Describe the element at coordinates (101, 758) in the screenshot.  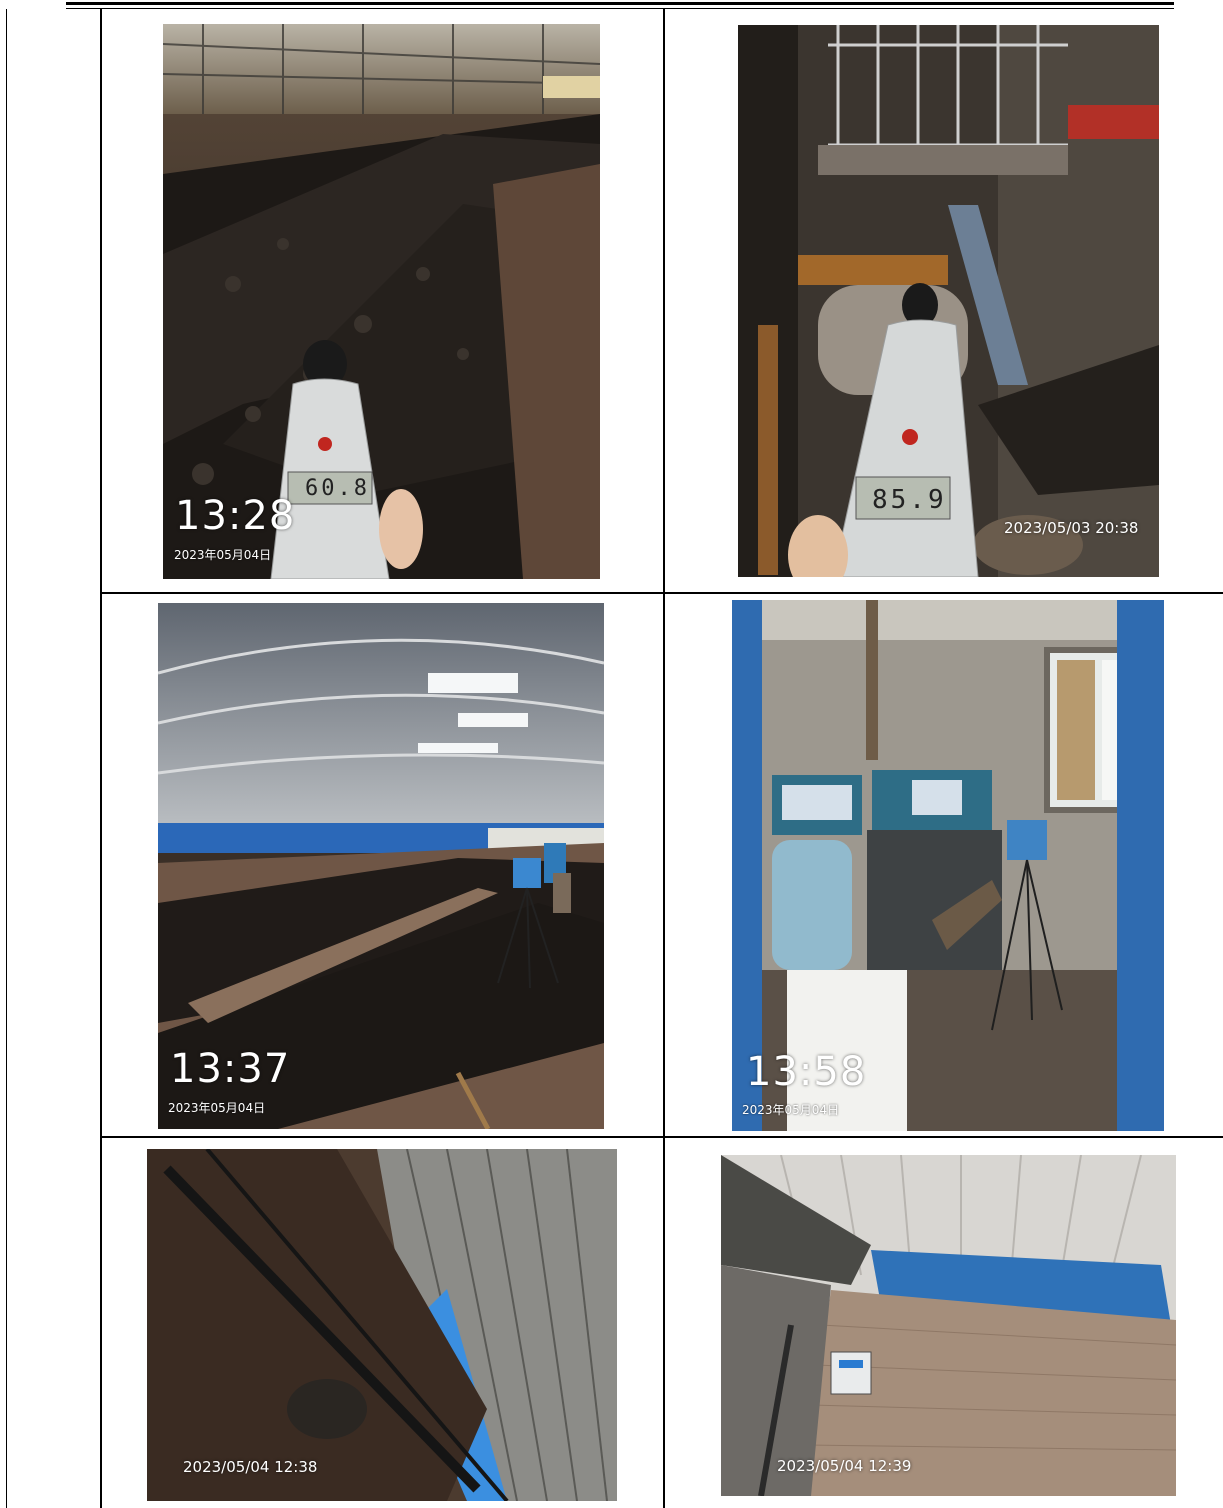
I see `table-label-column-border` at that location.